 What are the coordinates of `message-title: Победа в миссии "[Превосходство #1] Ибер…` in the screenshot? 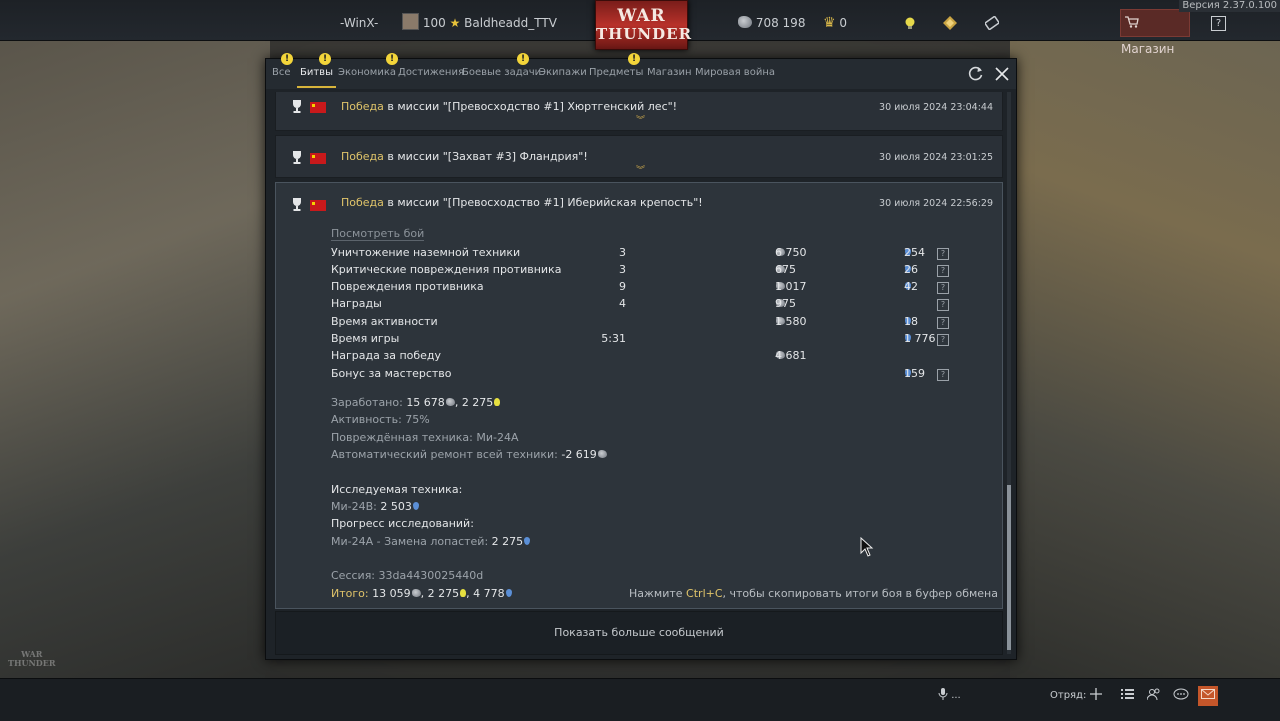 It's located at (522, 202).